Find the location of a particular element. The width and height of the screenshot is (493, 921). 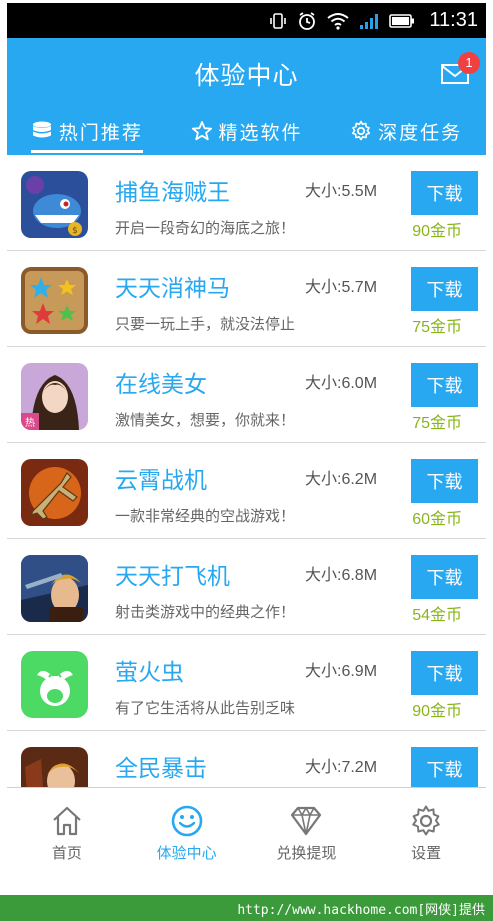

girl-portrait-icon: 热 is located at coordinates (54, 396).